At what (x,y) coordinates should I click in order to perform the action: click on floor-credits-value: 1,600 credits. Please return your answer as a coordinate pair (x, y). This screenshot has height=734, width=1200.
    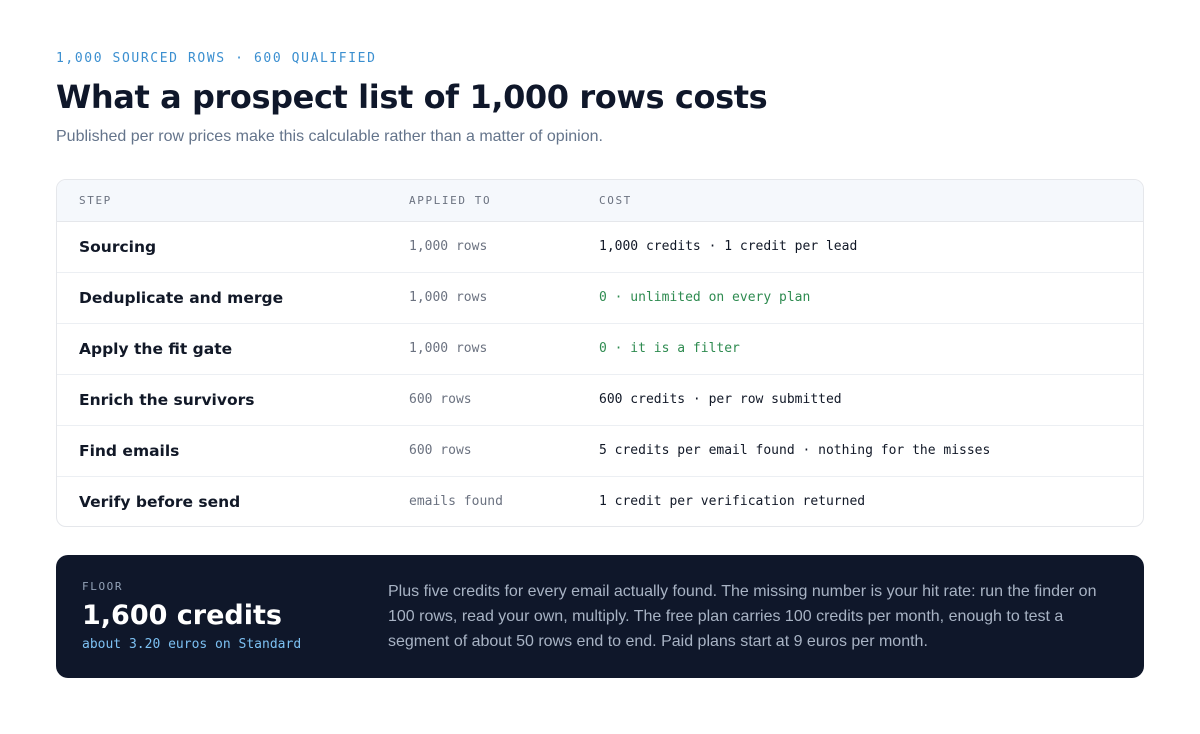
    Looking at the image, I should click on (182, 615).